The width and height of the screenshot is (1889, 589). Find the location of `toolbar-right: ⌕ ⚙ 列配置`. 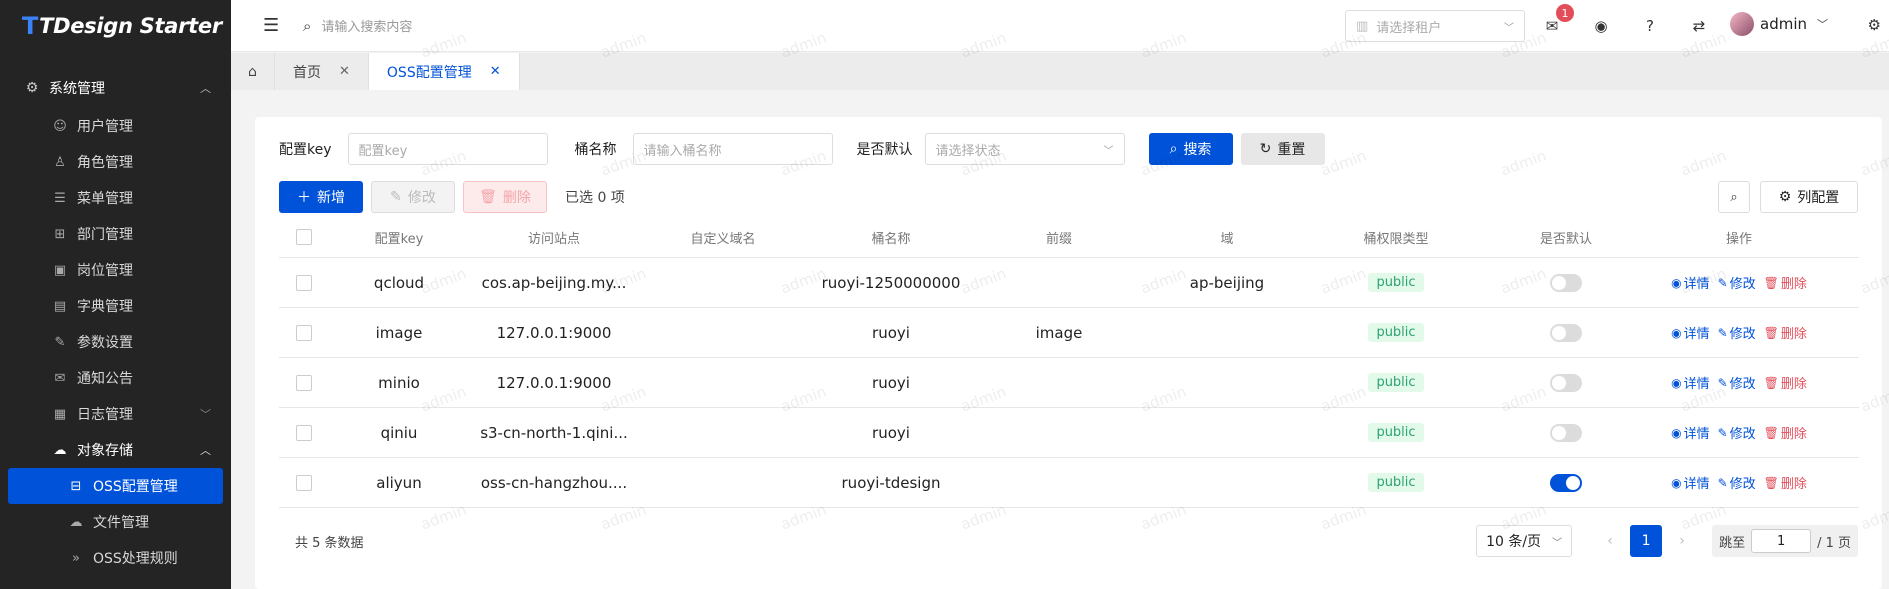

toolbar-right: ⌕ ⚙ 列配置 is located at coordinates (1788, 197).